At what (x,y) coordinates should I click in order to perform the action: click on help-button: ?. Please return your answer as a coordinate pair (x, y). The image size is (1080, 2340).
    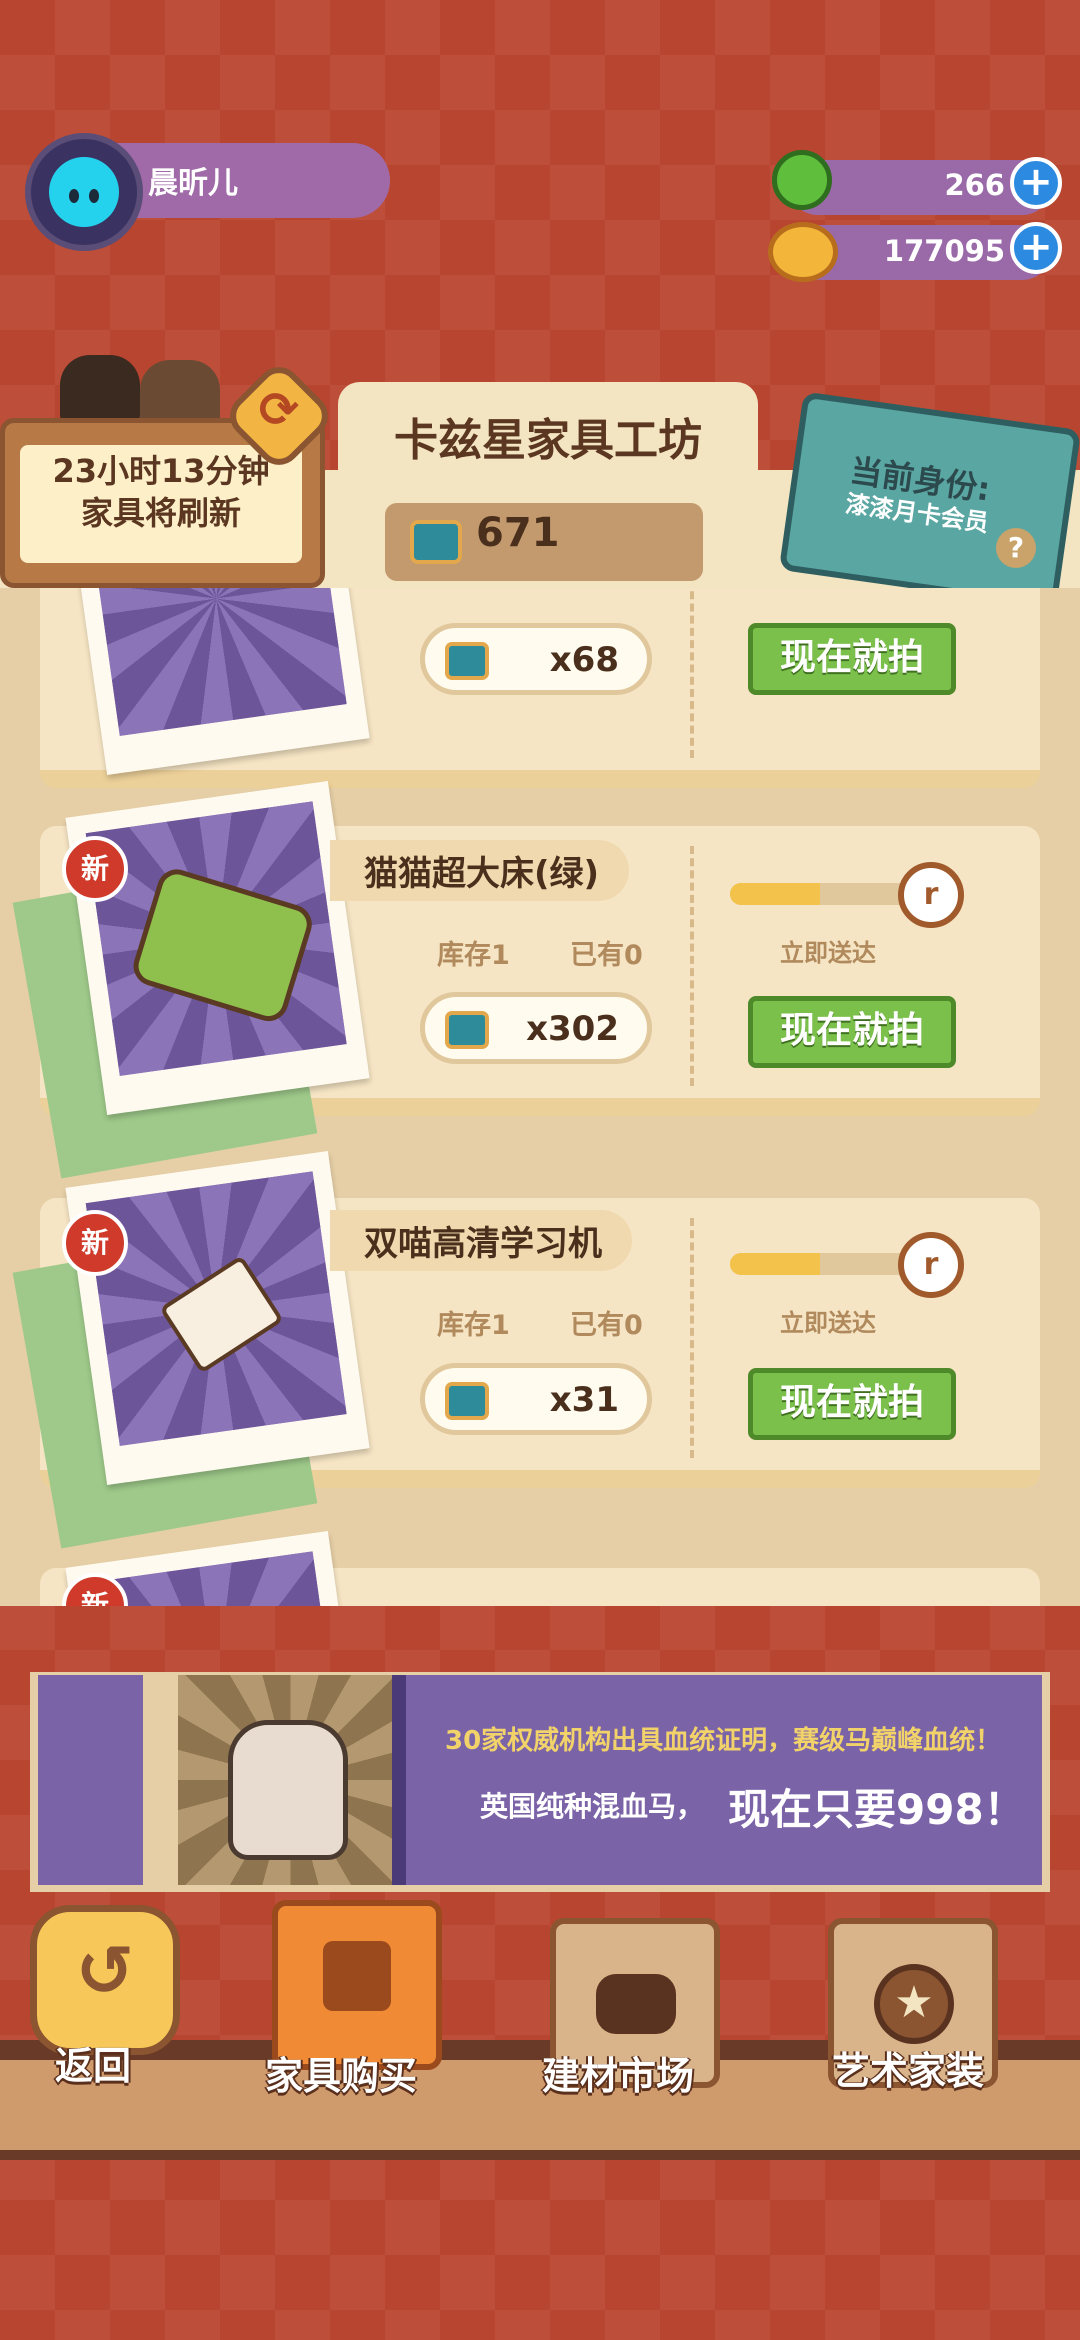
    Looking at the image, I should click on (1016, 548).